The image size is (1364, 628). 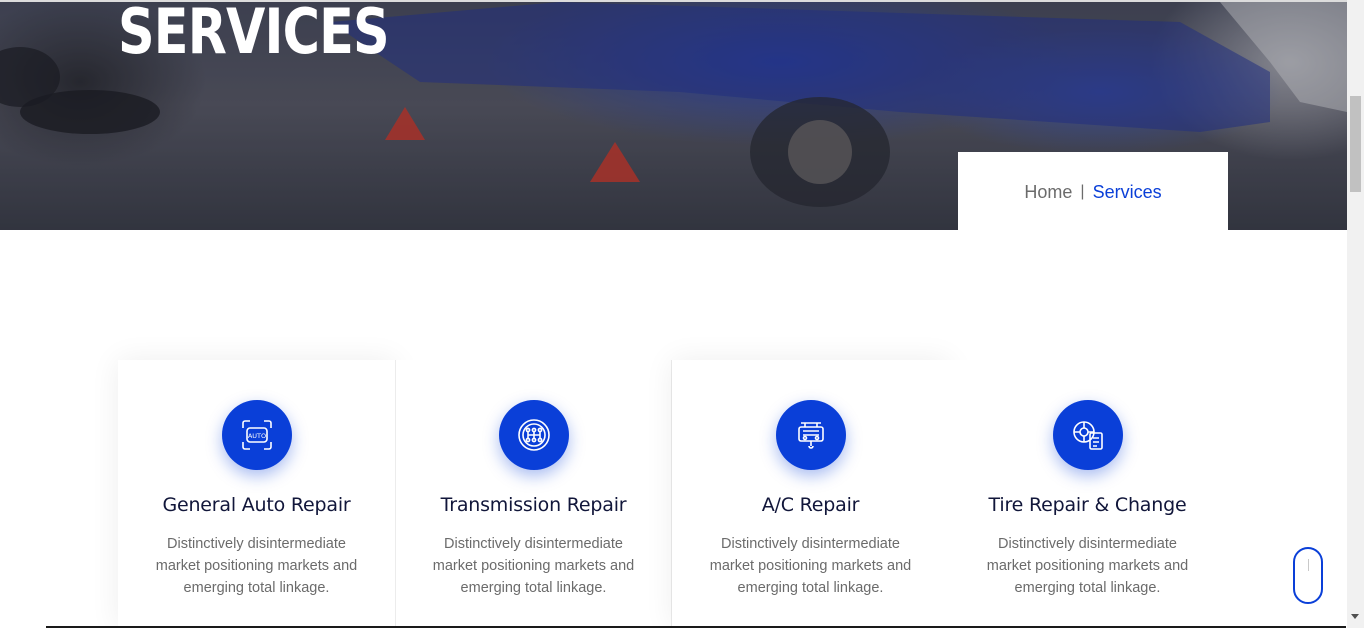 What do you see at coordinates (1087, 505) in the screenshot?
I see `service-title: Tire Repair & Change` at bounding box center [1087, 505].